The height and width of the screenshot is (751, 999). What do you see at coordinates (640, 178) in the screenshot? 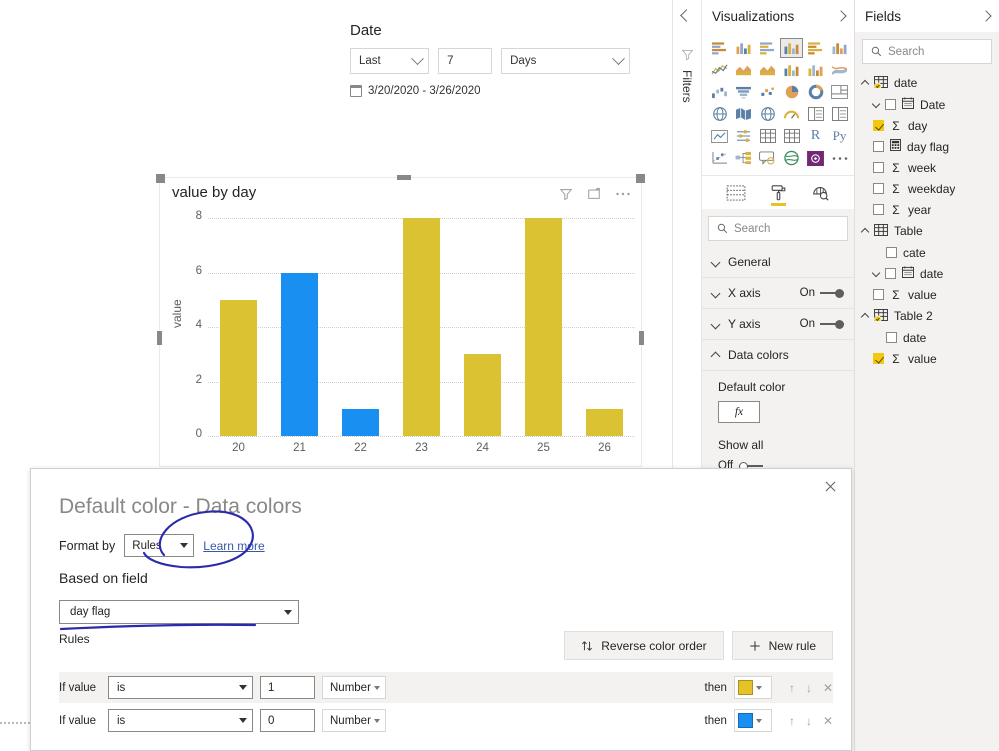
I see `selection-handle-tr` at bounding box center [640, 178].